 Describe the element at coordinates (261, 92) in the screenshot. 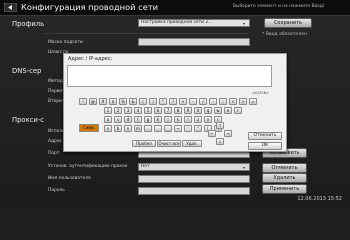

I see `char-counter: <0/256>` at that location.